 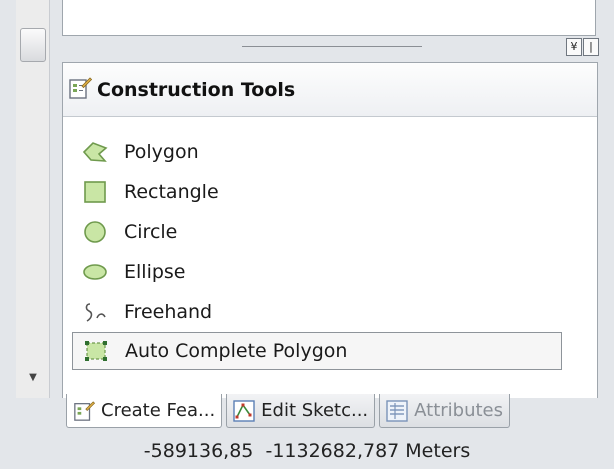 What do you see at coordinates (196, 89) in the screenshot?
I see `panel-title: Construction Tools` at bounding box center [196, 89].